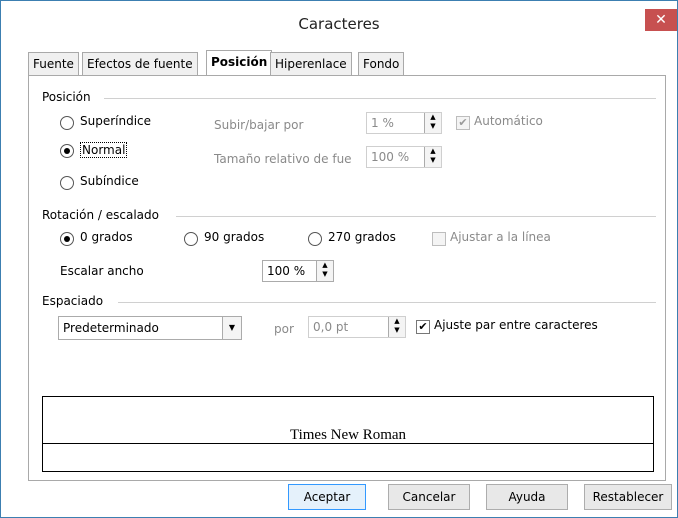  I want to click on radio-90-degrees, so click(191, 239).